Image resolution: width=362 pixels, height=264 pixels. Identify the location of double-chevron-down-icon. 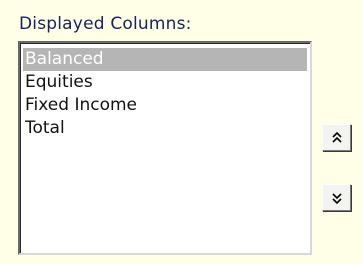
(336, 198).